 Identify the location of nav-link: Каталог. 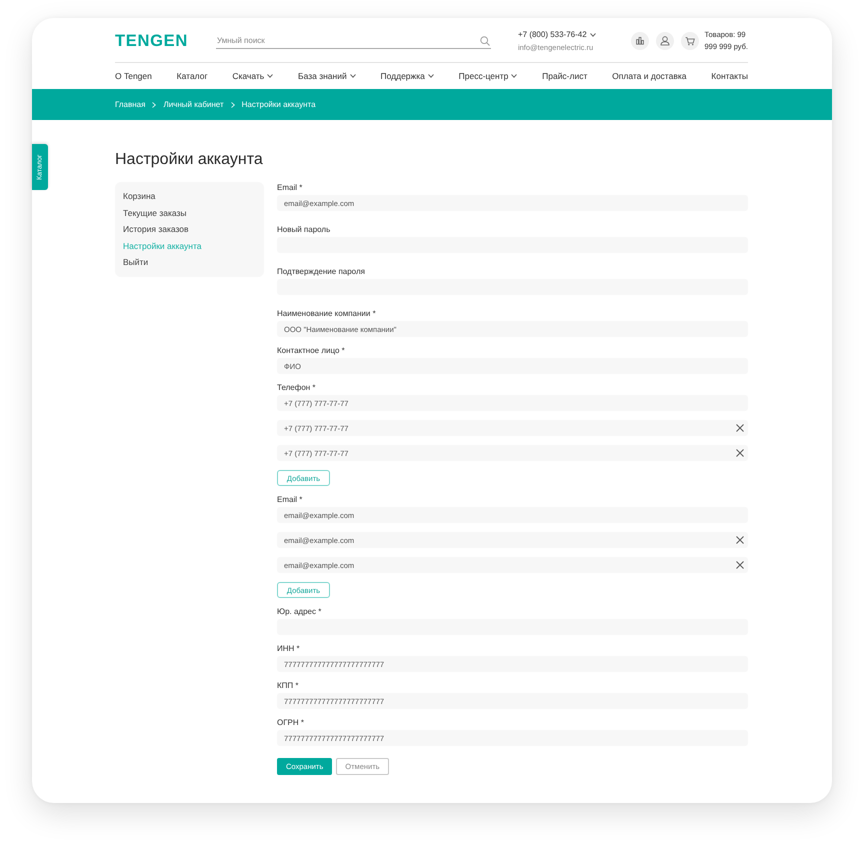
(192, 76).